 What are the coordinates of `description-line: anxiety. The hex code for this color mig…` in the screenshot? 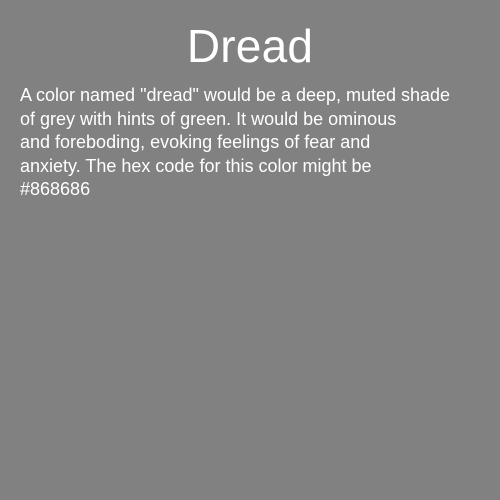 It's located at (196, 165).